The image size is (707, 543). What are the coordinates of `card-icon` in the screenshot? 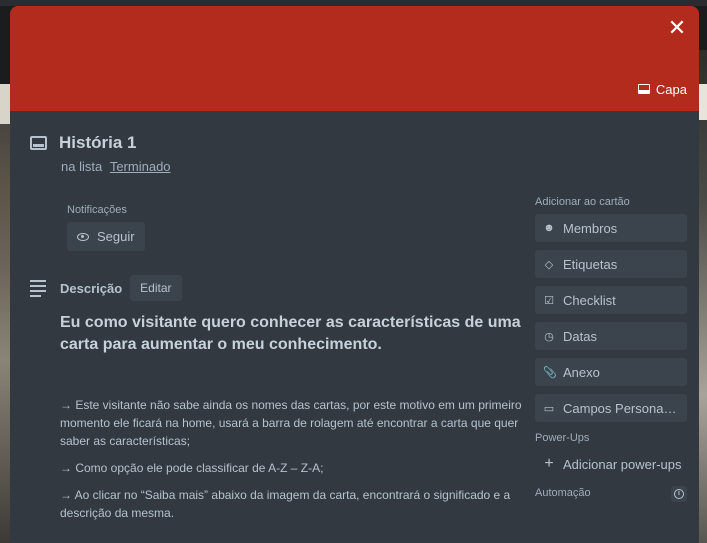 It's located at (38, 143).